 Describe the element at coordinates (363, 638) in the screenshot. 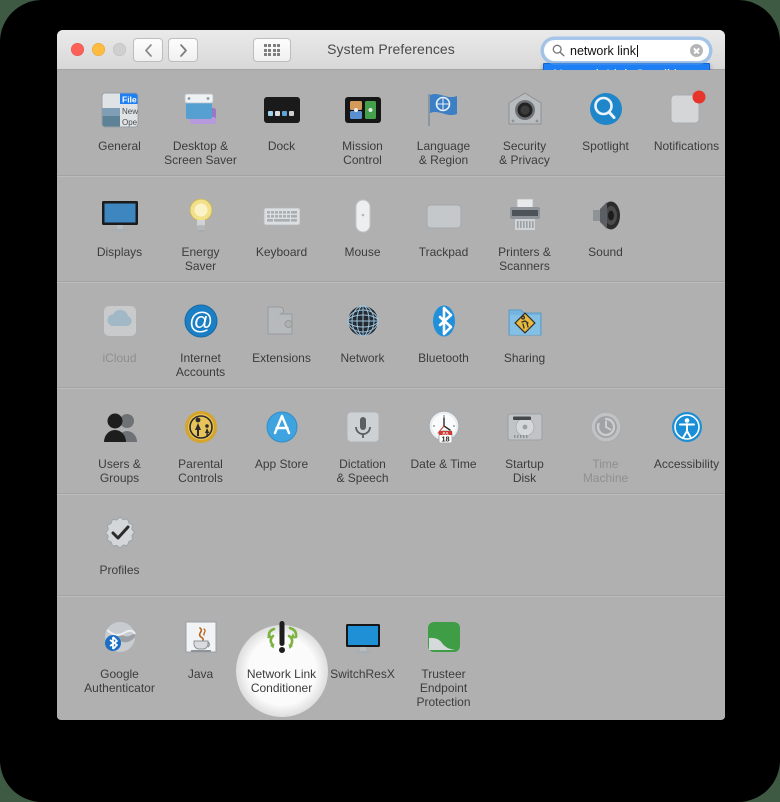

I see `switchresx-icon` at that location.